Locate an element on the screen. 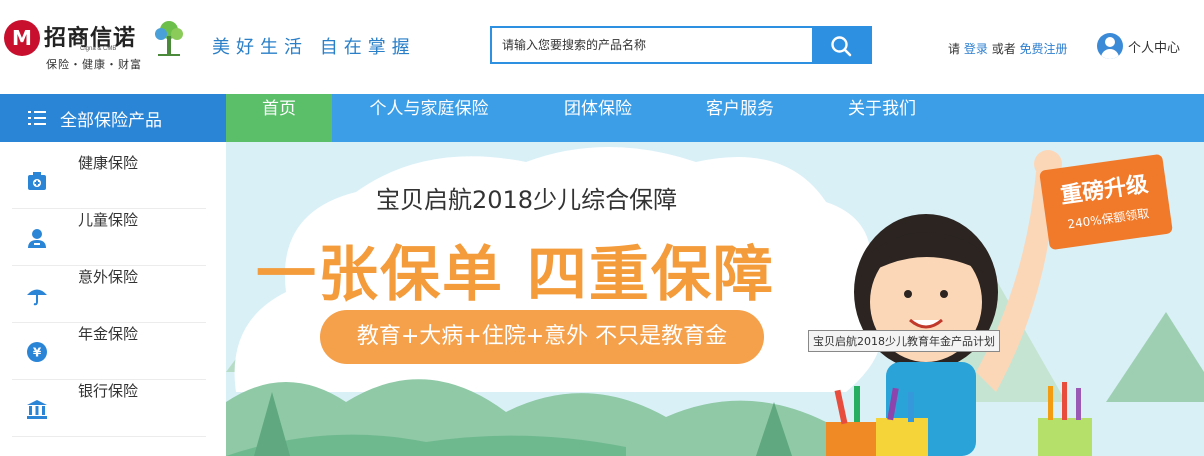 The image size is (1204, 456). brand-logo: M 招商信诺 Cigna & CMB 保险・健康・财富 is located at coordinates (97, 45).